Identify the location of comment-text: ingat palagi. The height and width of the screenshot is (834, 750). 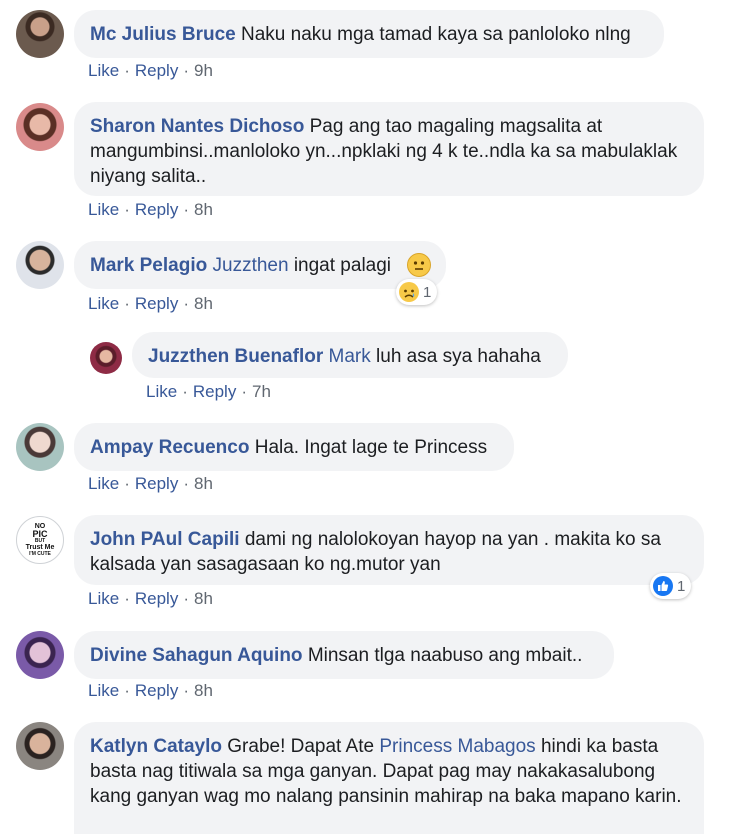
(342, 265).